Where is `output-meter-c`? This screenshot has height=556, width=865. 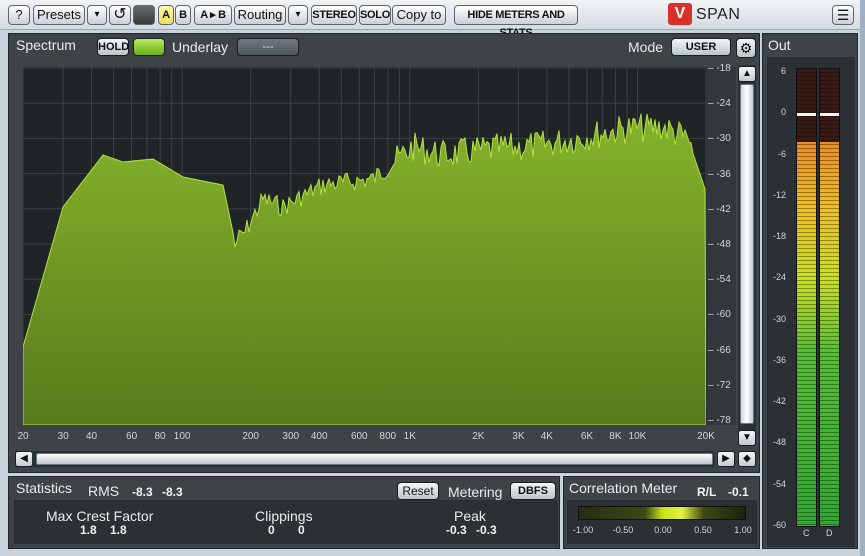
output-meter-c is located at coordinates (806, 297).